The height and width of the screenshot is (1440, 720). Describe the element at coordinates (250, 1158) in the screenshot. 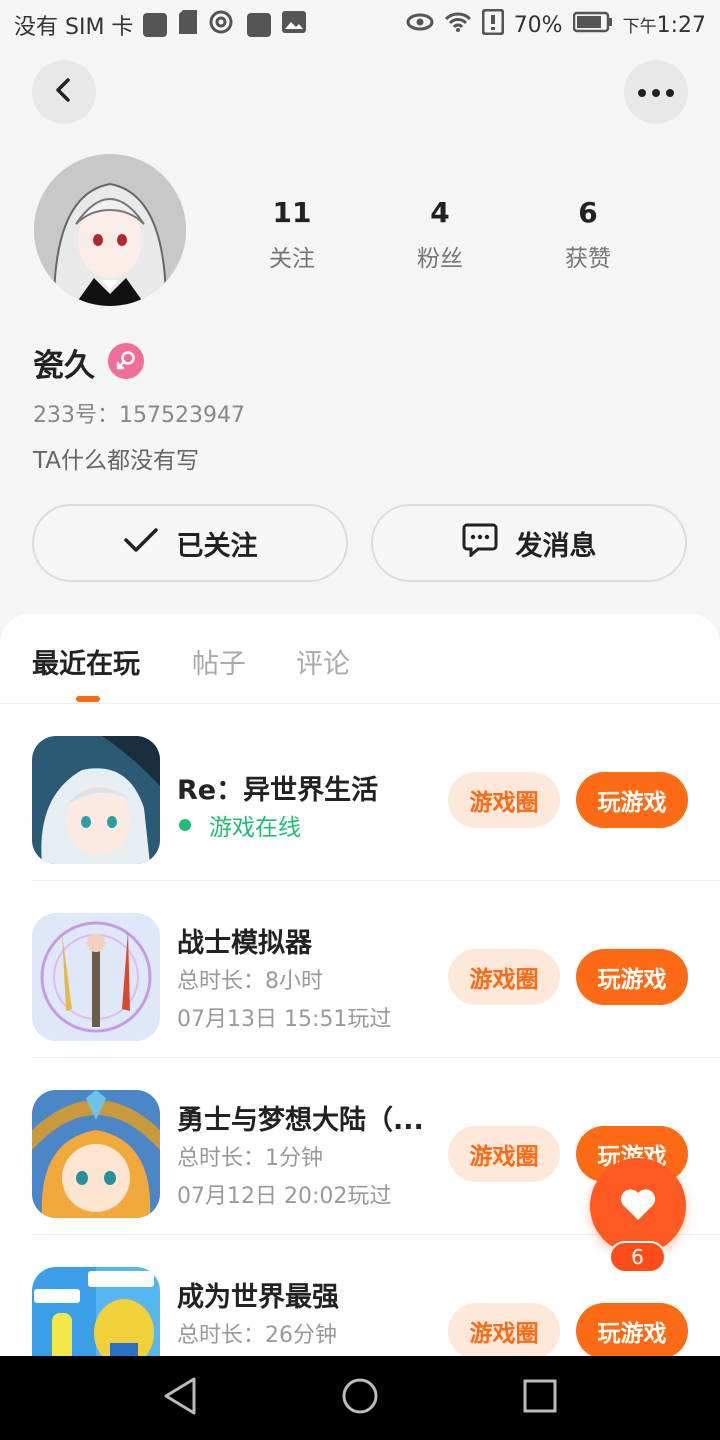

I see `play-duration: 总时长：1分钟` at that location.